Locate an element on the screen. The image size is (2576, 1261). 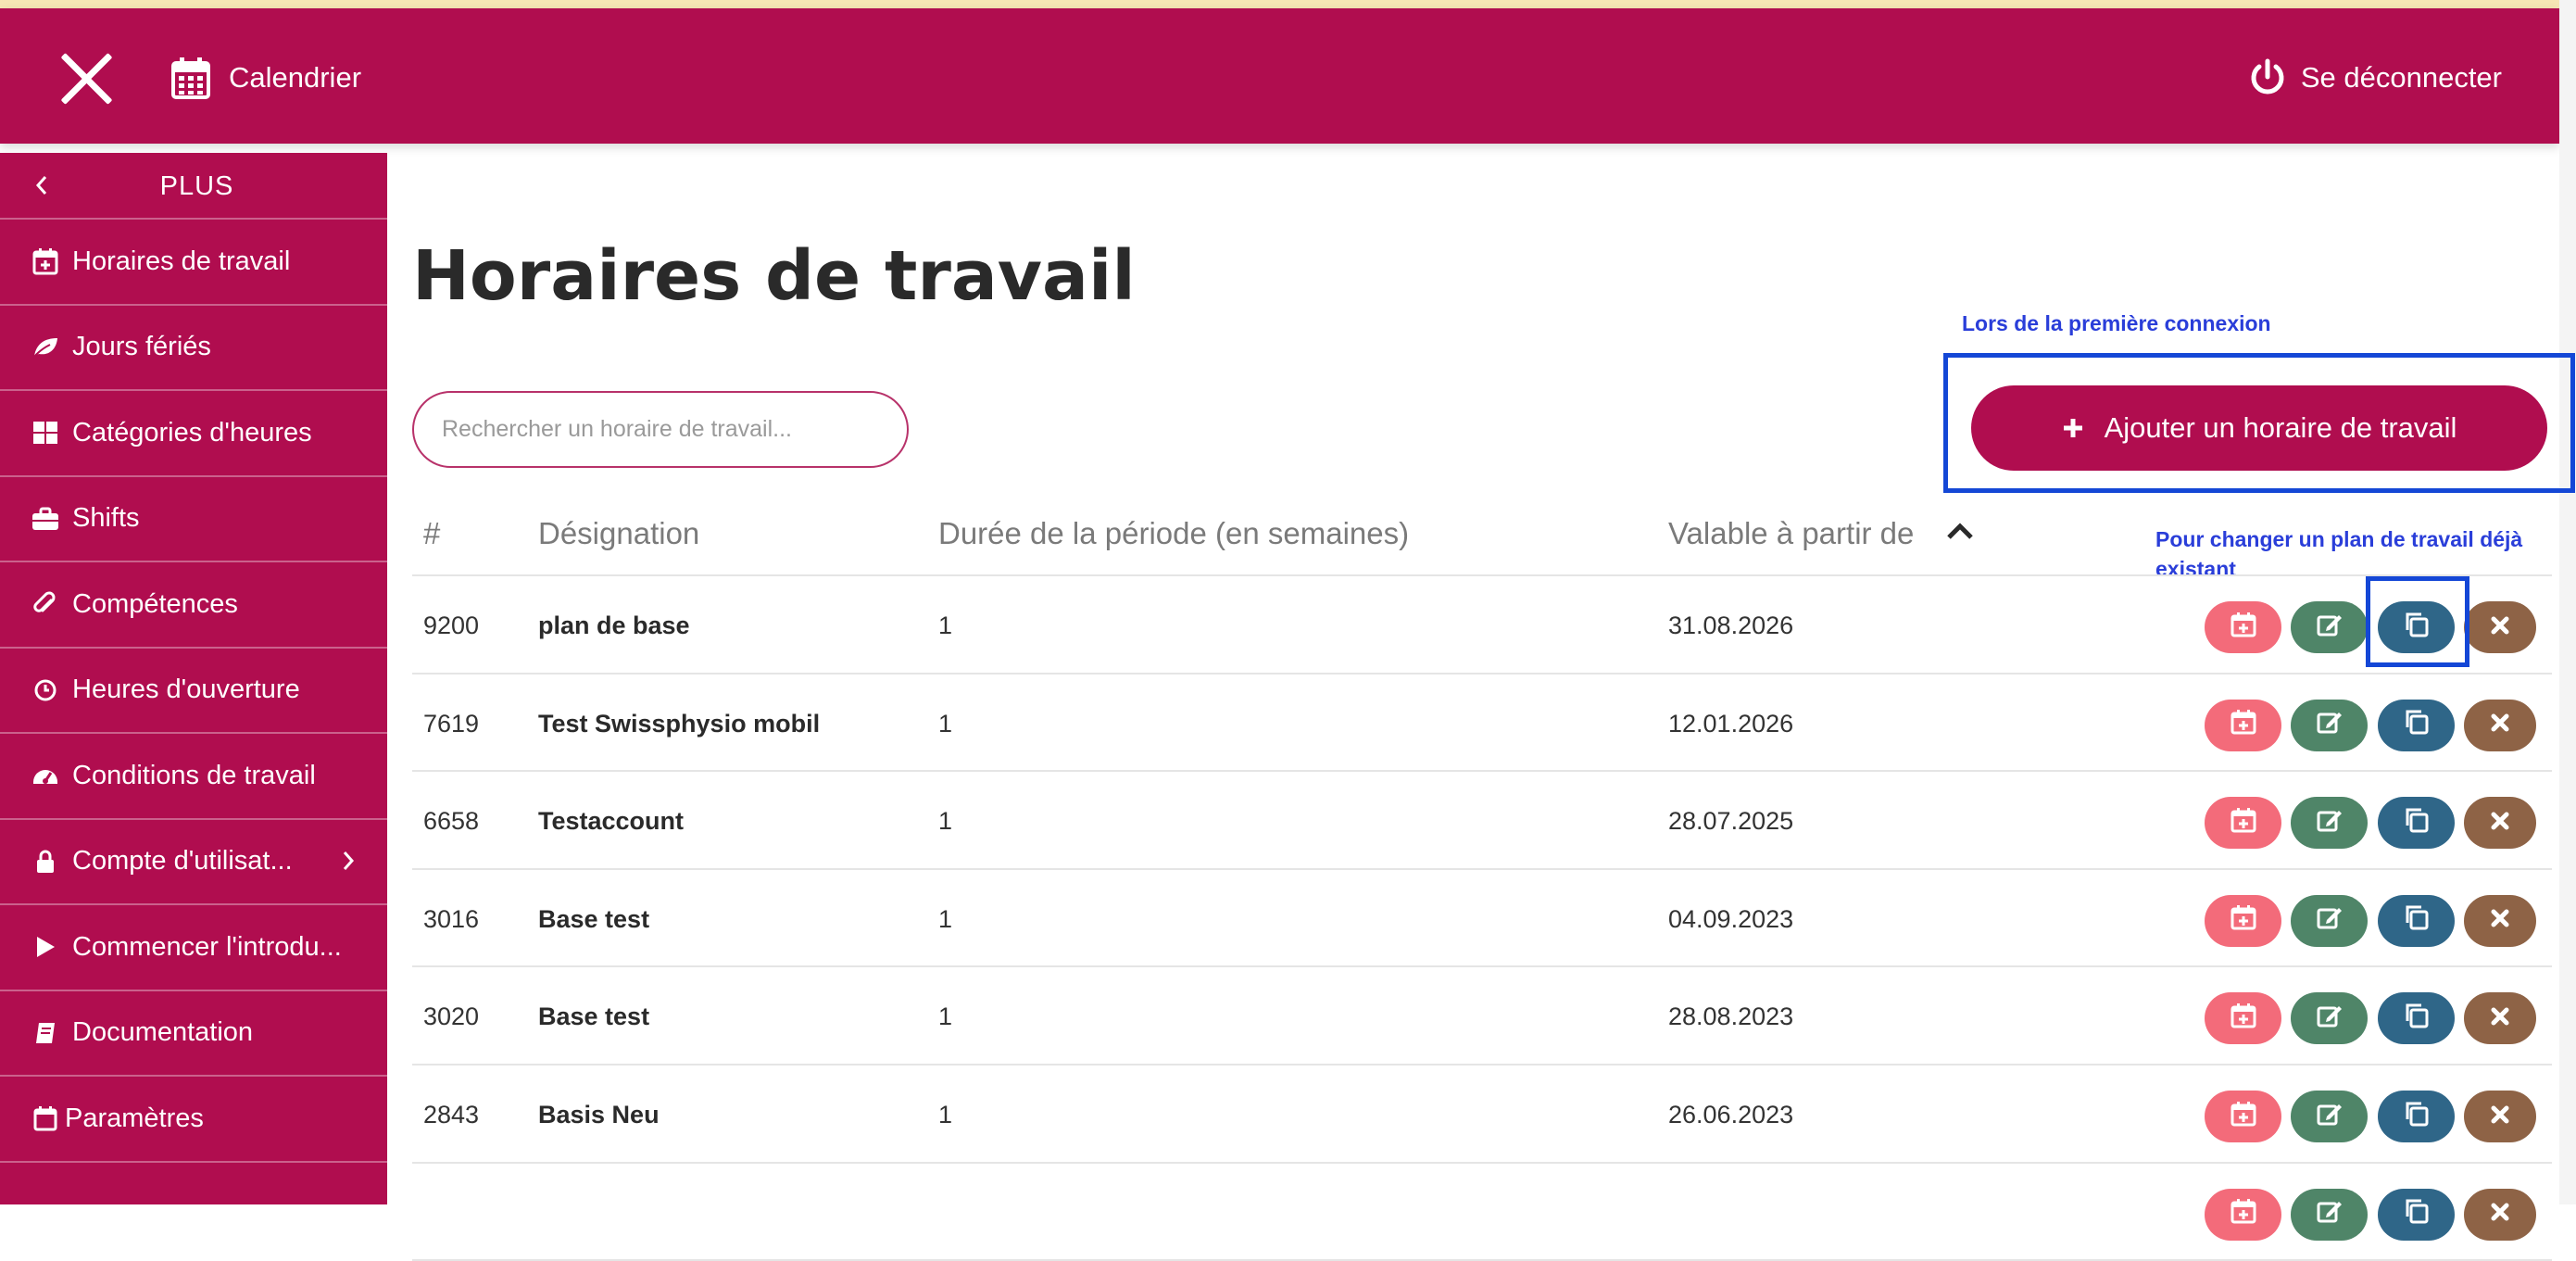
add-schedule-button: Ajouter un horaire de travail is located at coordinates (2259, 428).